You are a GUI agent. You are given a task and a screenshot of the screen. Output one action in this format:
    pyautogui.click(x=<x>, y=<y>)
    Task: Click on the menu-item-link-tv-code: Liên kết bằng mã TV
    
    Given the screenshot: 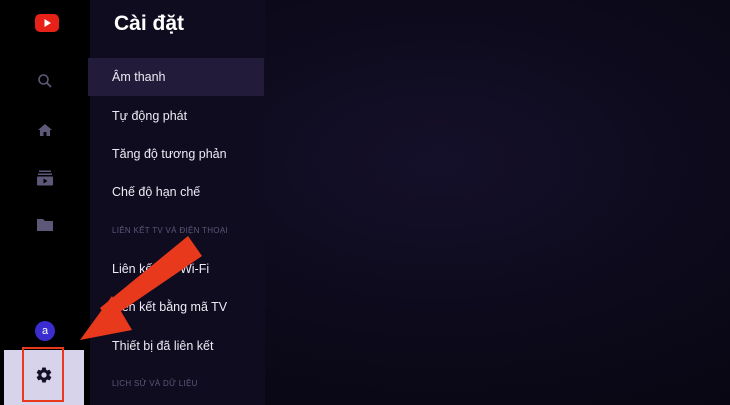 What is the action you would take?
    pyautogui.click(x=176, y=307)
    